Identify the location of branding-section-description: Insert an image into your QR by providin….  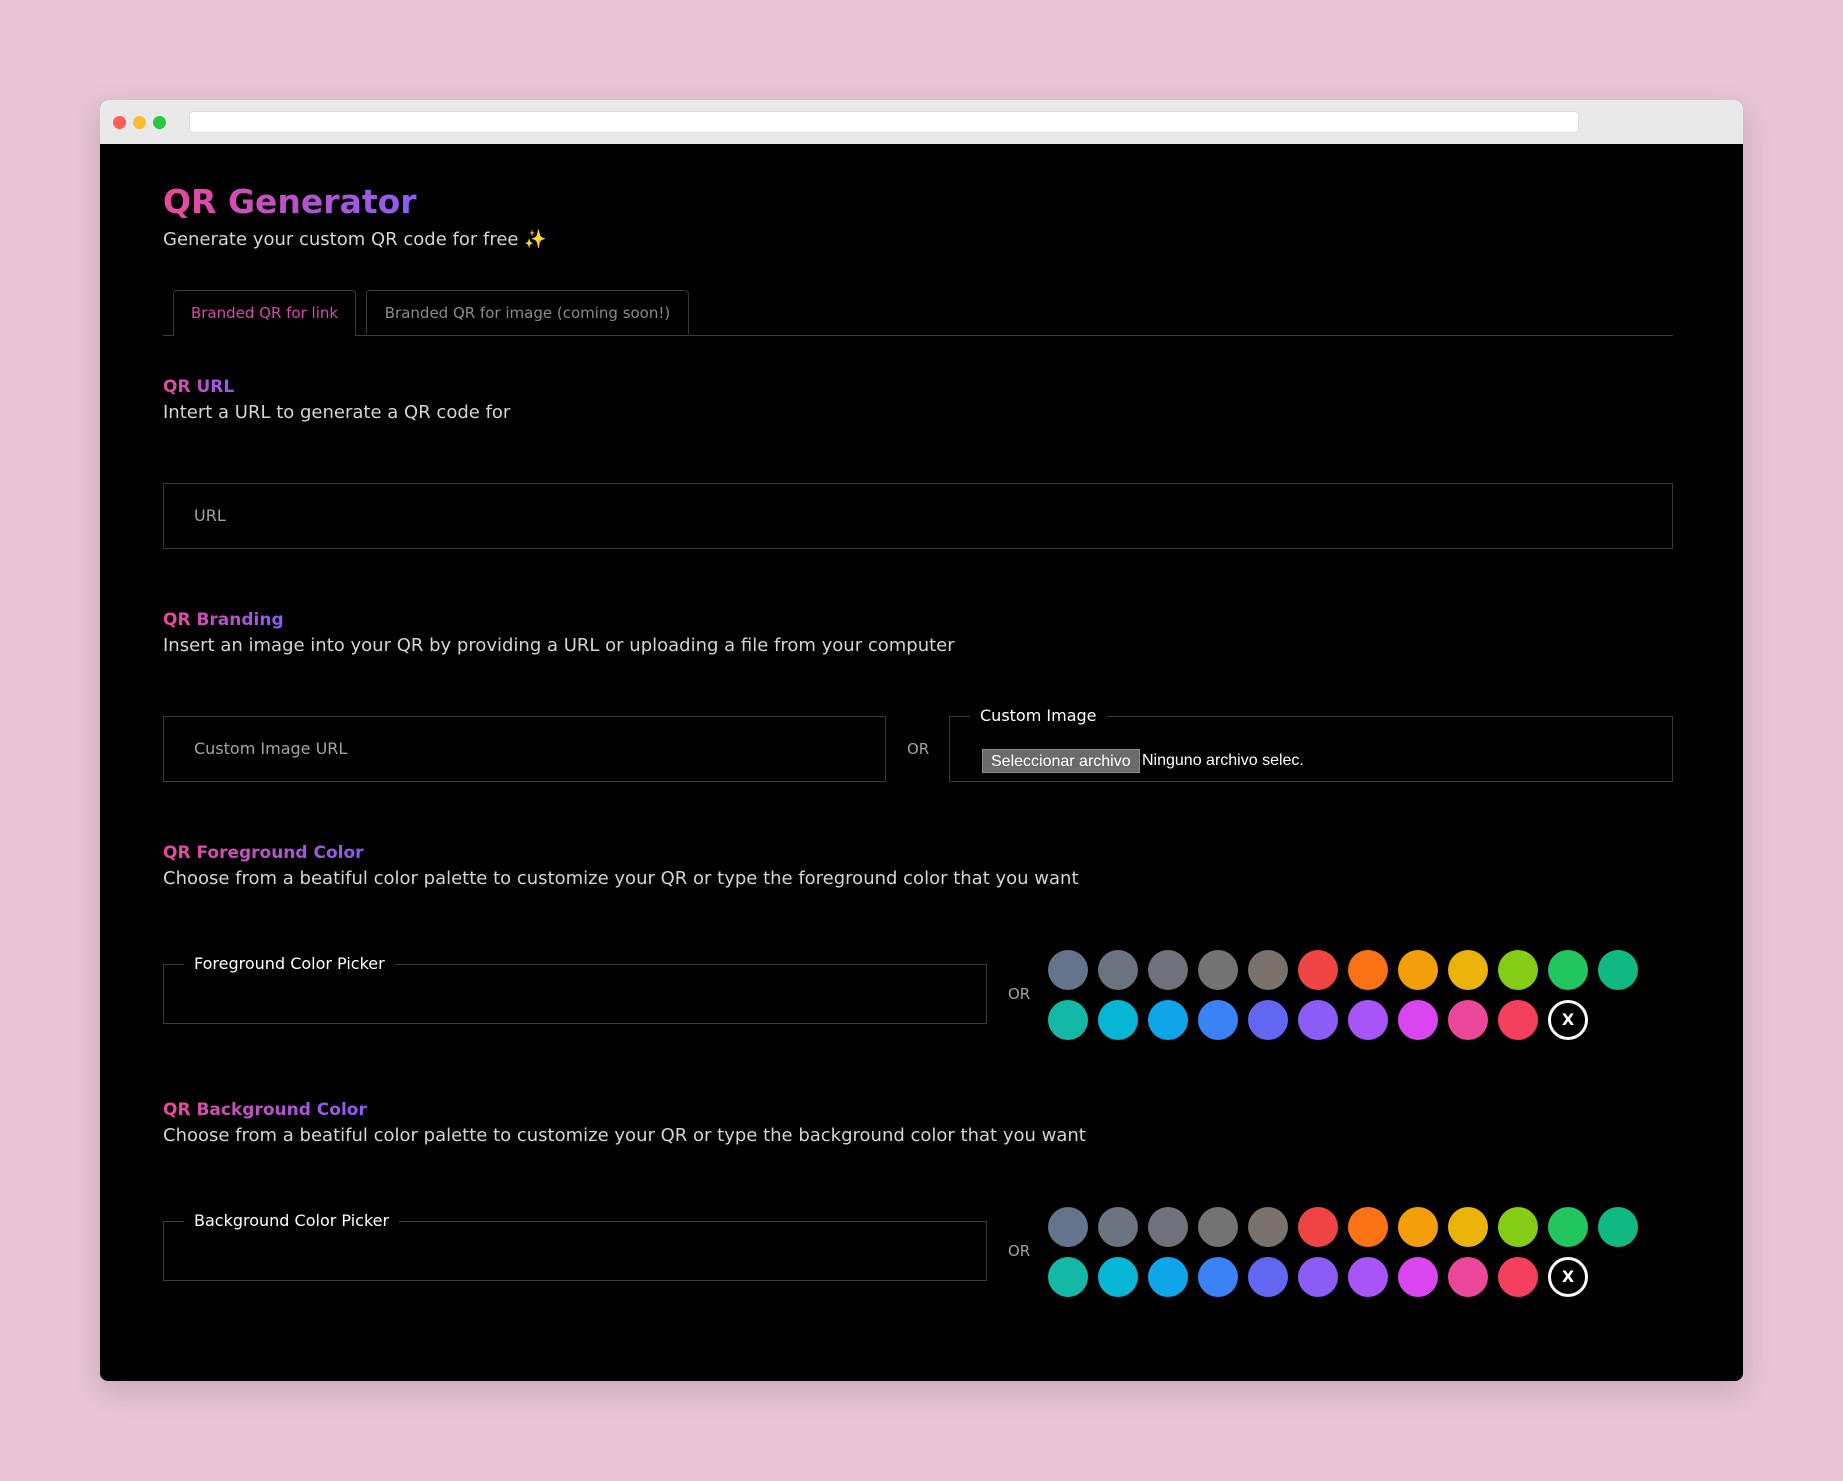
(559, 645).